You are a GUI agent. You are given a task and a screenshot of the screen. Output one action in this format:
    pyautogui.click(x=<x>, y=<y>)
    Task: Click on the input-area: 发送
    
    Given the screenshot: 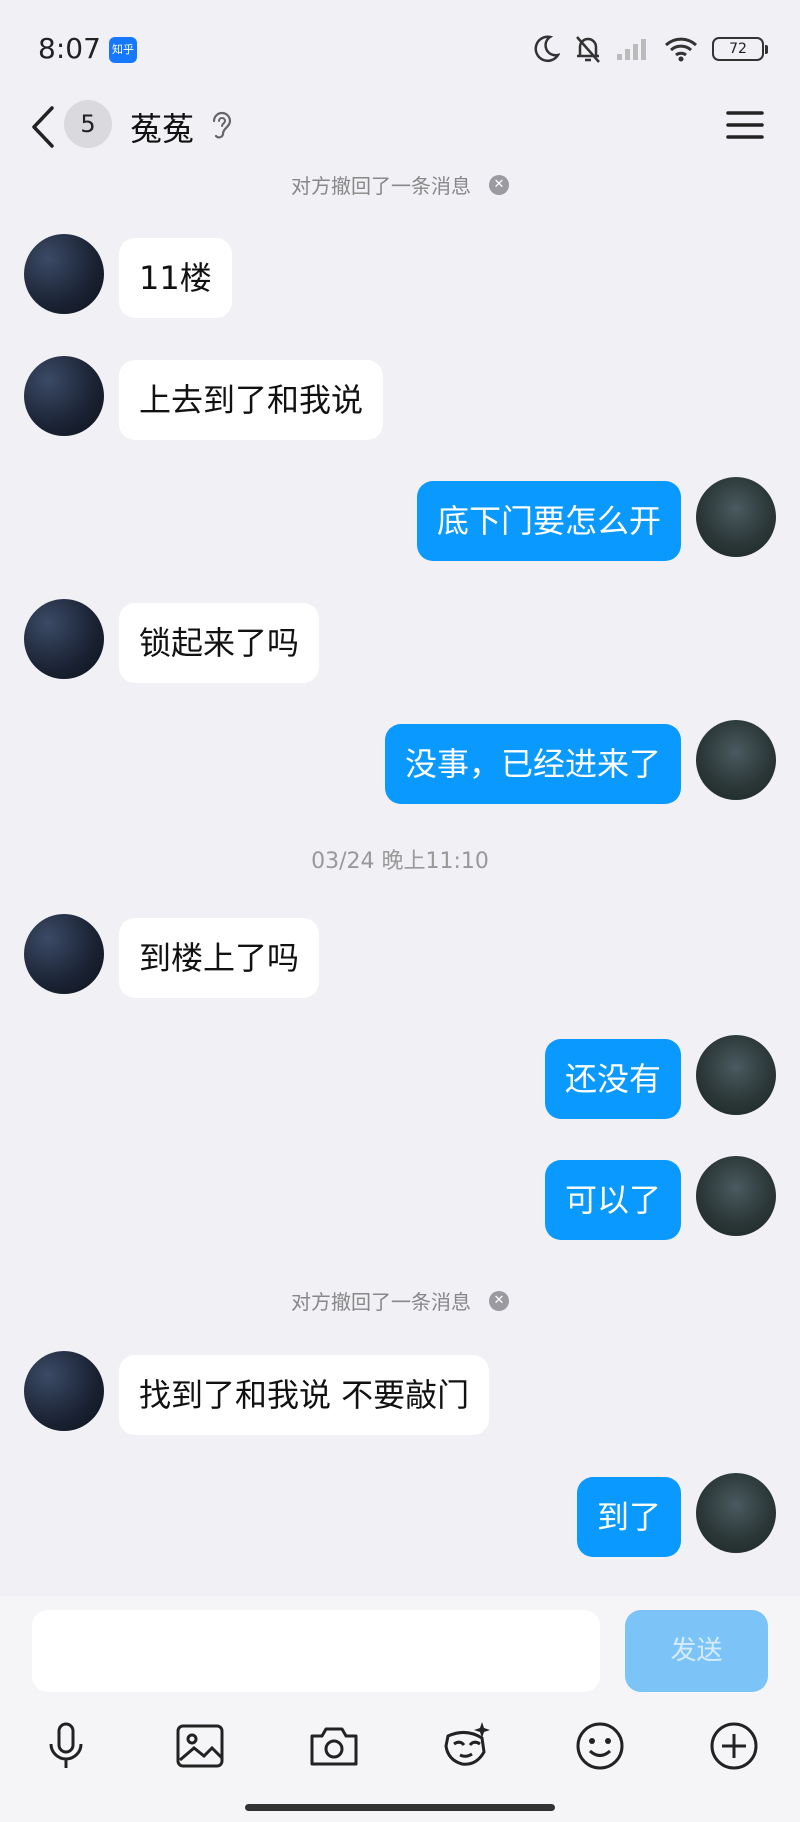 What is the action you would take?
    pyautogui.click(x=400, y=1709)
    